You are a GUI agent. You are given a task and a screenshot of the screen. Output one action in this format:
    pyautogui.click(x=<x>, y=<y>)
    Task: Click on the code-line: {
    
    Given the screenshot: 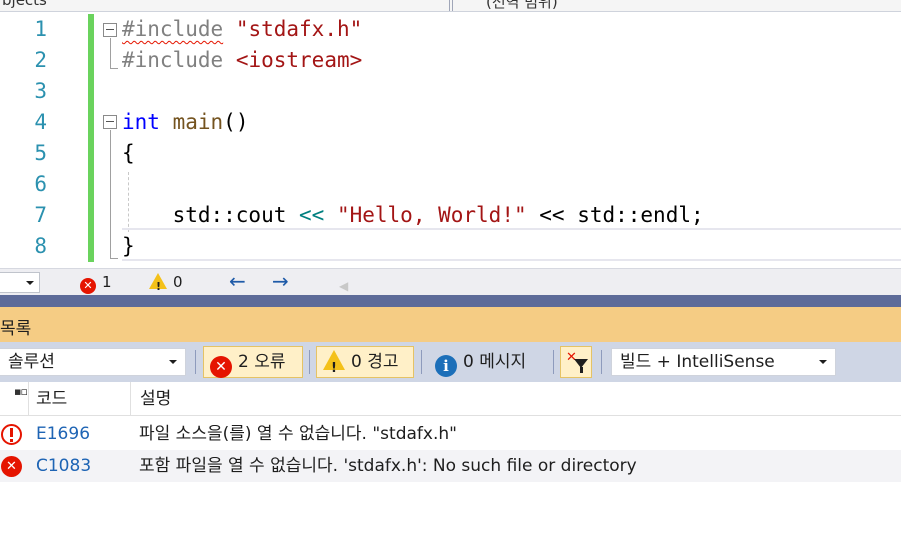 What is the action you would take?
    pyautogui.click(x=128, y=153)
    